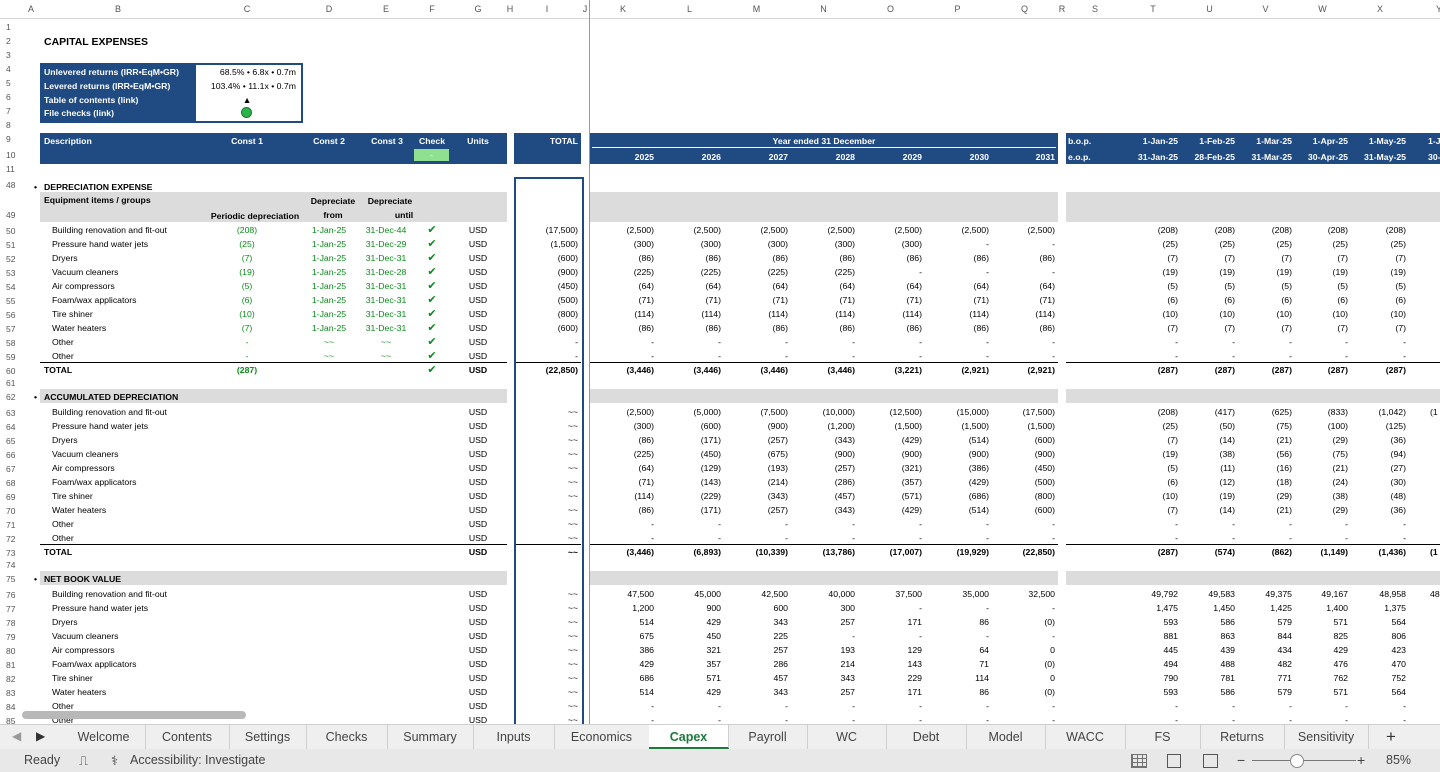 Image resolution: width=1440 pixels, height=772 pixels. Describe the element at coordinates (1023, 552) in the screenshot. I see `year-value: (22,850)` at that location.